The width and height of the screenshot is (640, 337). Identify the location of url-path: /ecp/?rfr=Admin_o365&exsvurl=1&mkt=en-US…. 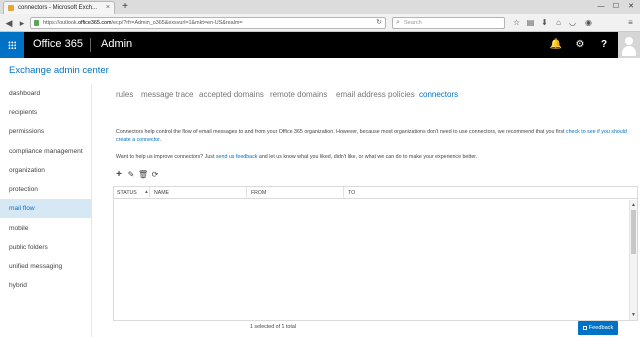
(177, 23).